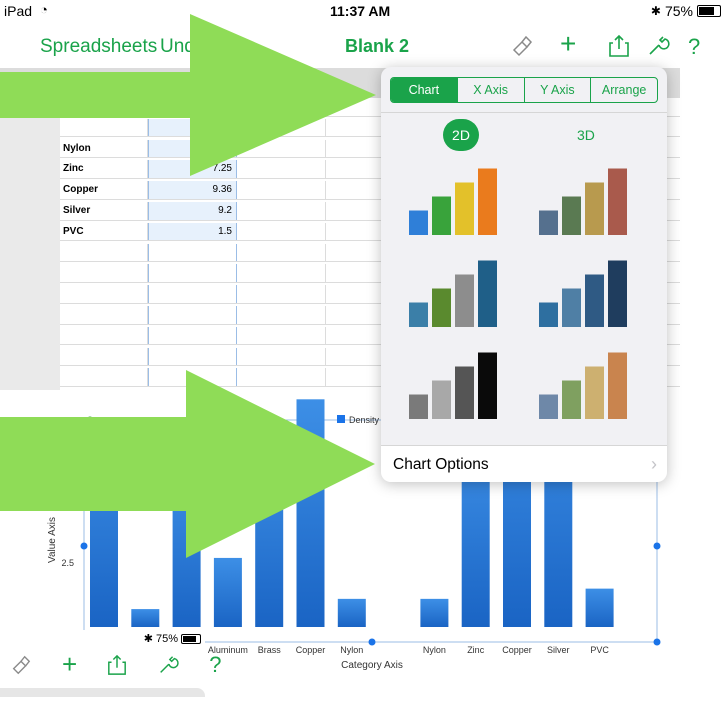 Image resolution: width=727 pixels, height=702 pixels. Describe the element at coordinates (524, 112) in the screenshot. I see `popover-divider` at that location.